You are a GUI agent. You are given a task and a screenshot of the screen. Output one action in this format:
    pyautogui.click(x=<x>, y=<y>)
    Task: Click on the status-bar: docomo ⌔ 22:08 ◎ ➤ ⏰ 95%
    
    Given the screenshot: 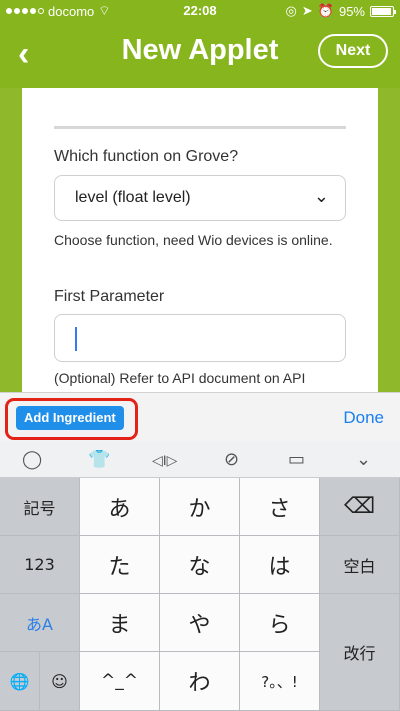 What is the action you would take?
    pyautogui.click(x=200, y=11)
    